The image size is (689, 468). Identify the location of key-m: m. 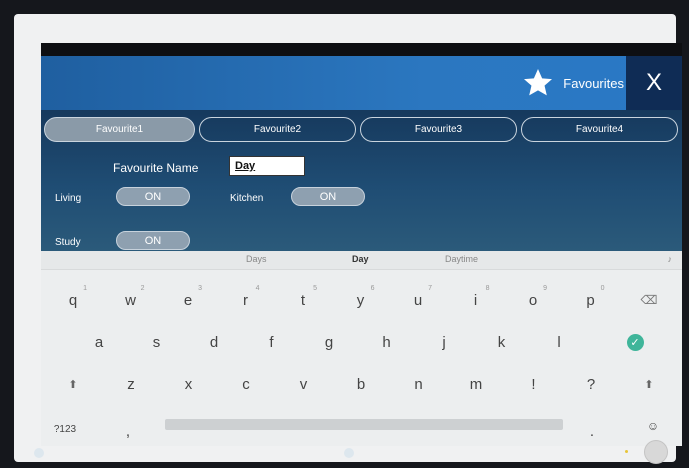
(476, 384).